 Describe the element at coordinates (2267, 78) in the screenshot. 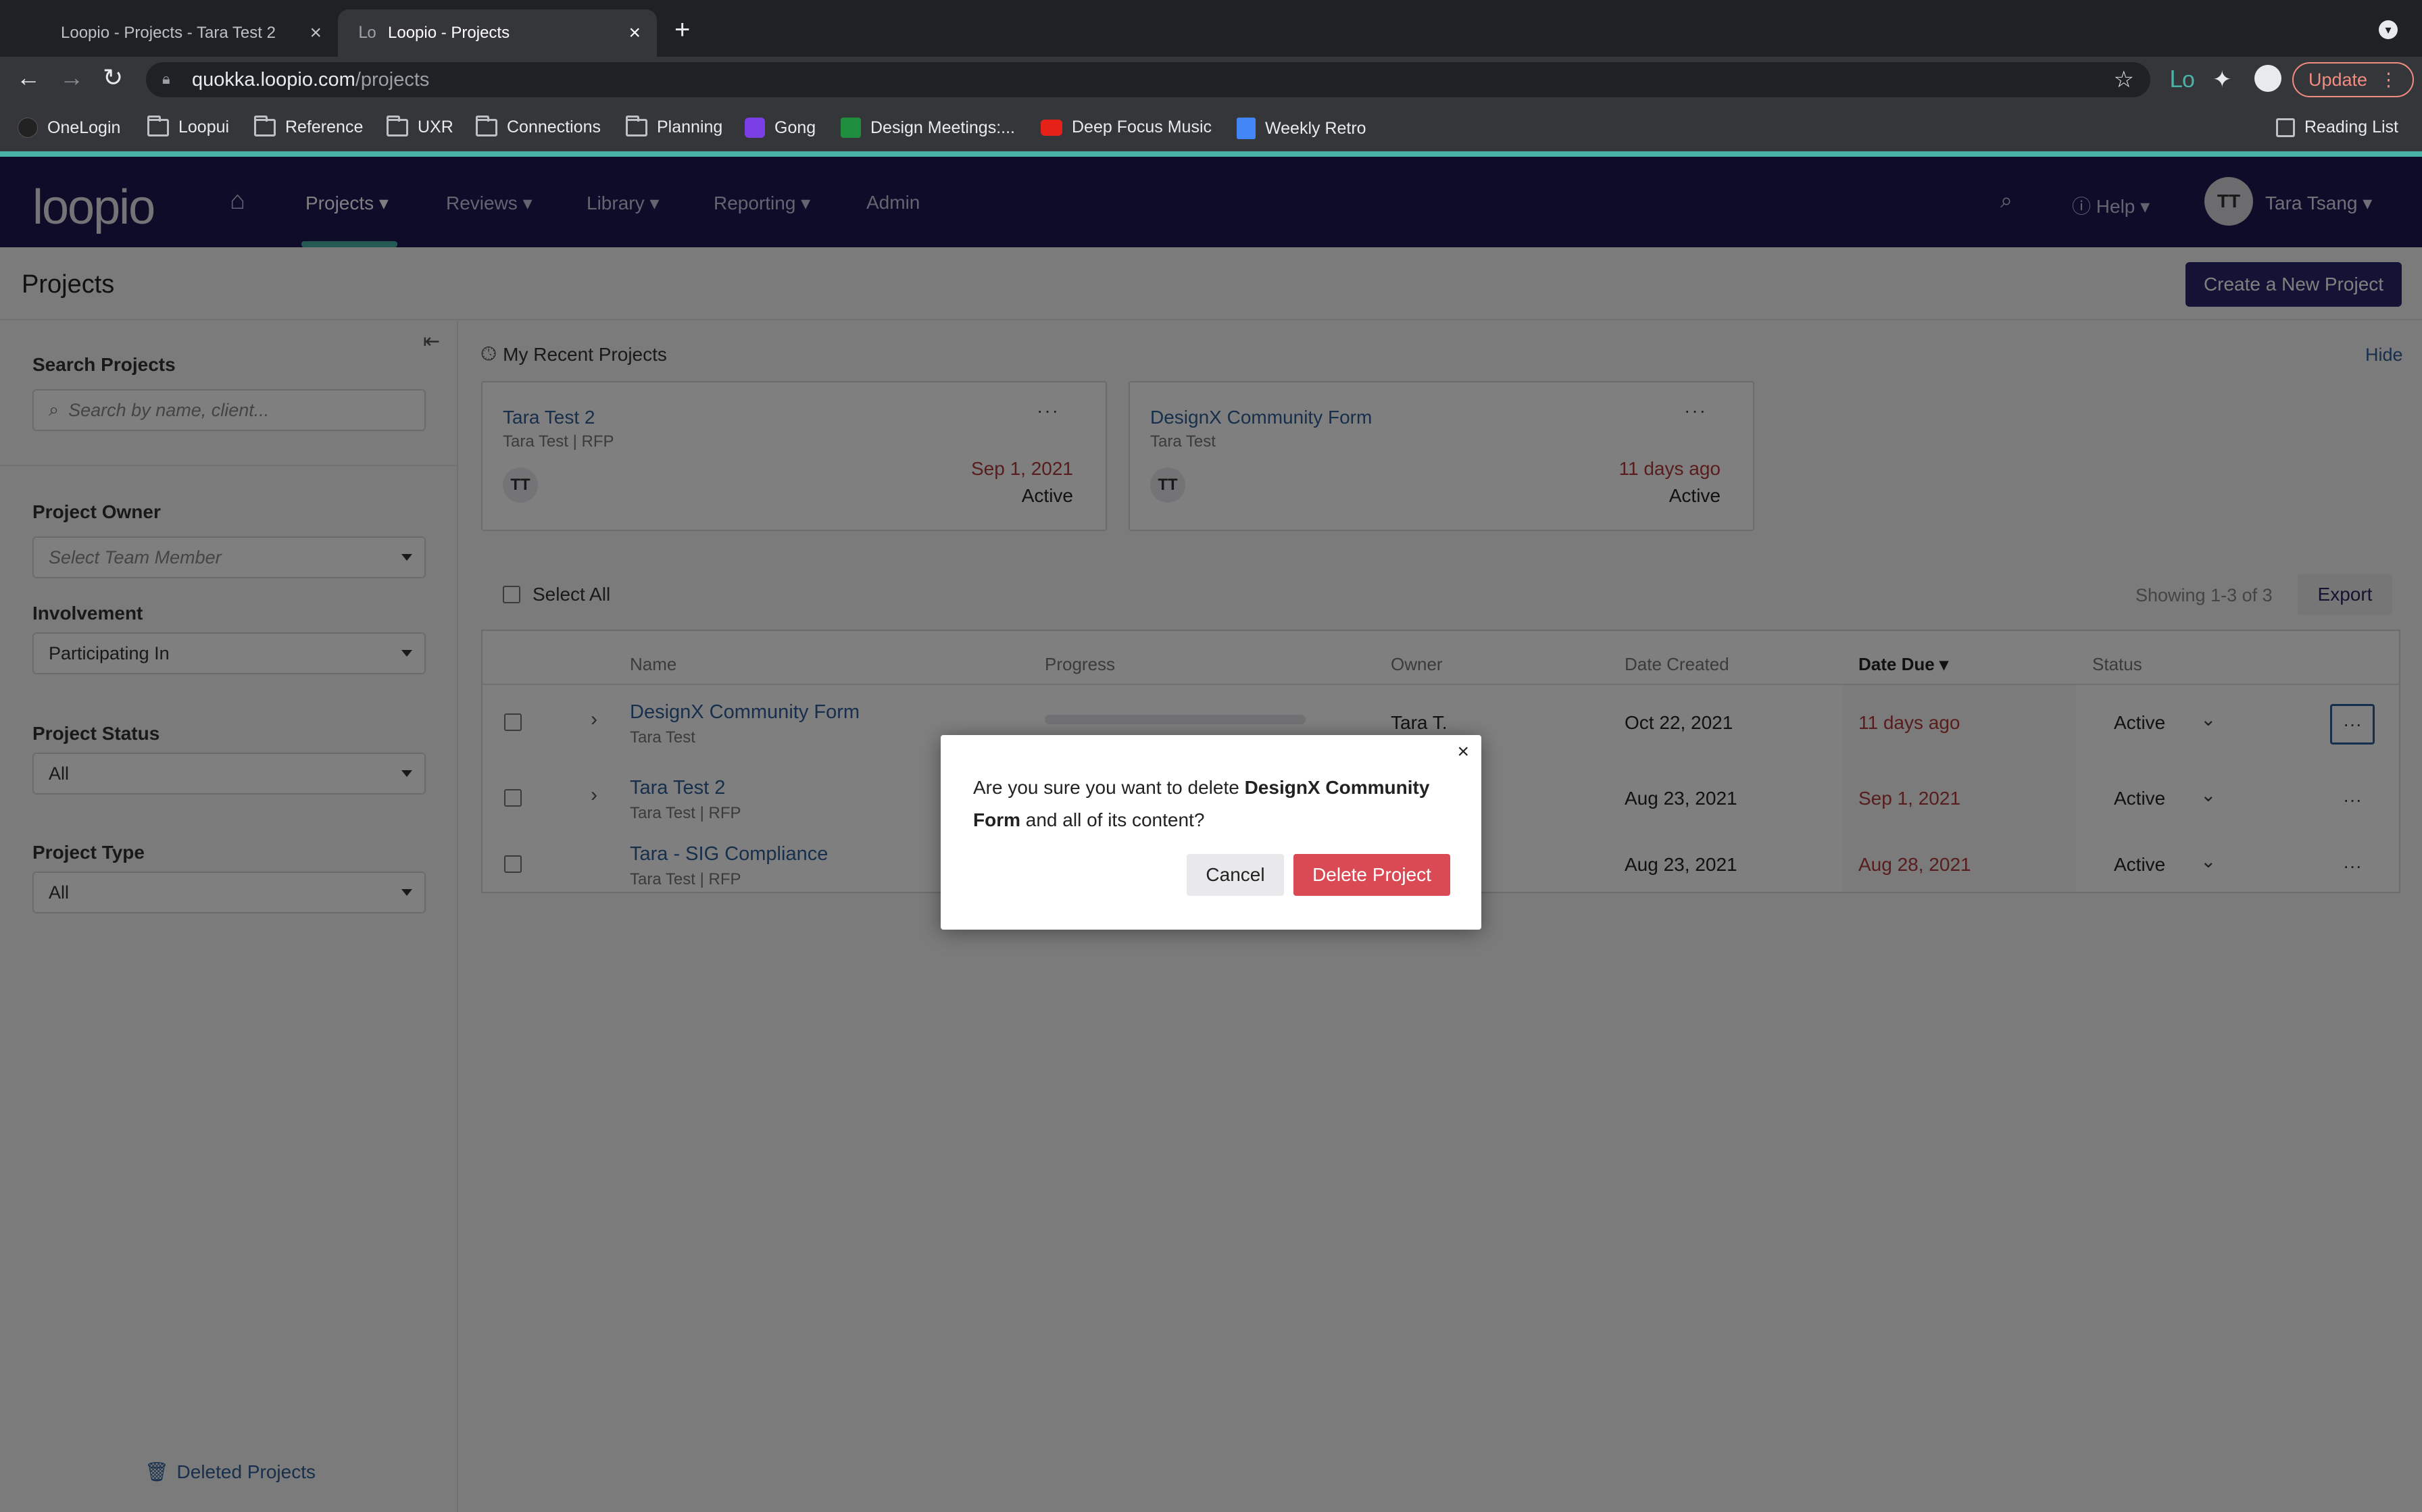

I see `profile-avatar-icon` at that location.